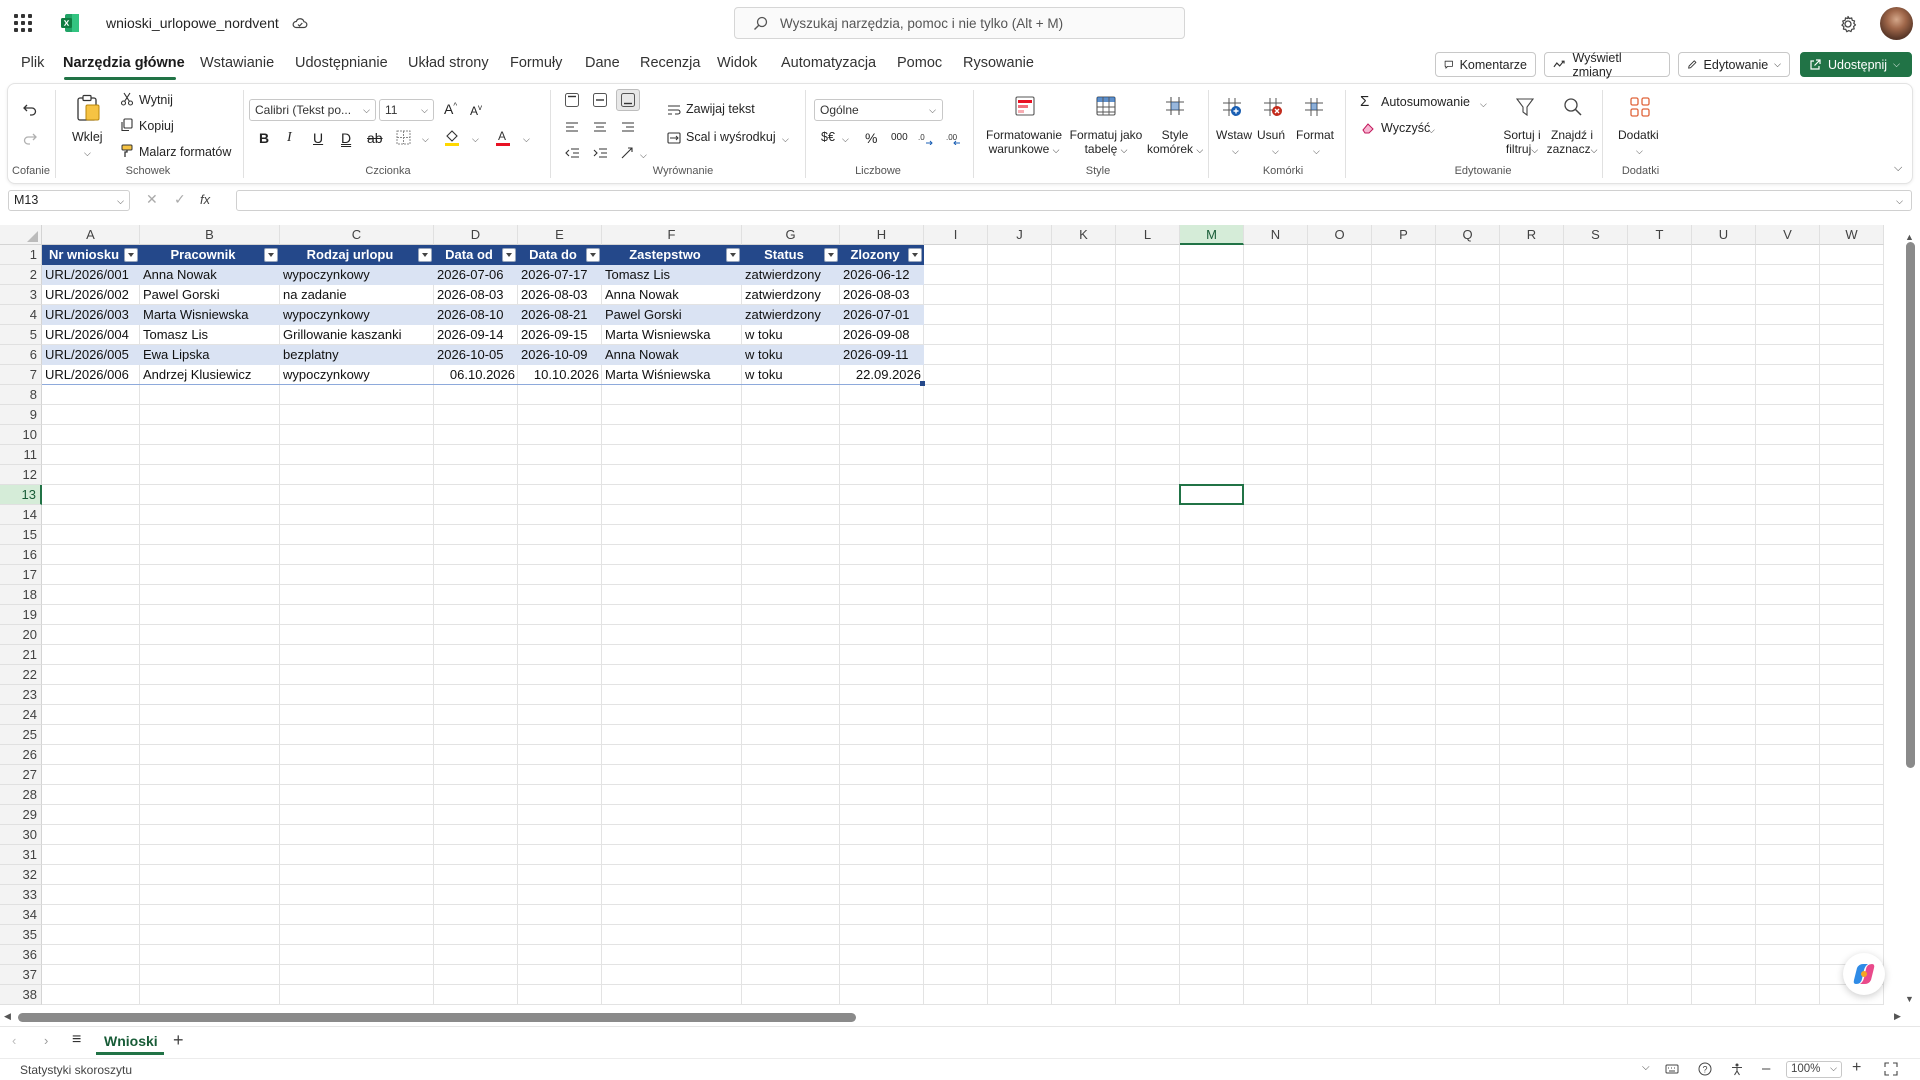  I want to click on row-header: 13, so click(21, 495).